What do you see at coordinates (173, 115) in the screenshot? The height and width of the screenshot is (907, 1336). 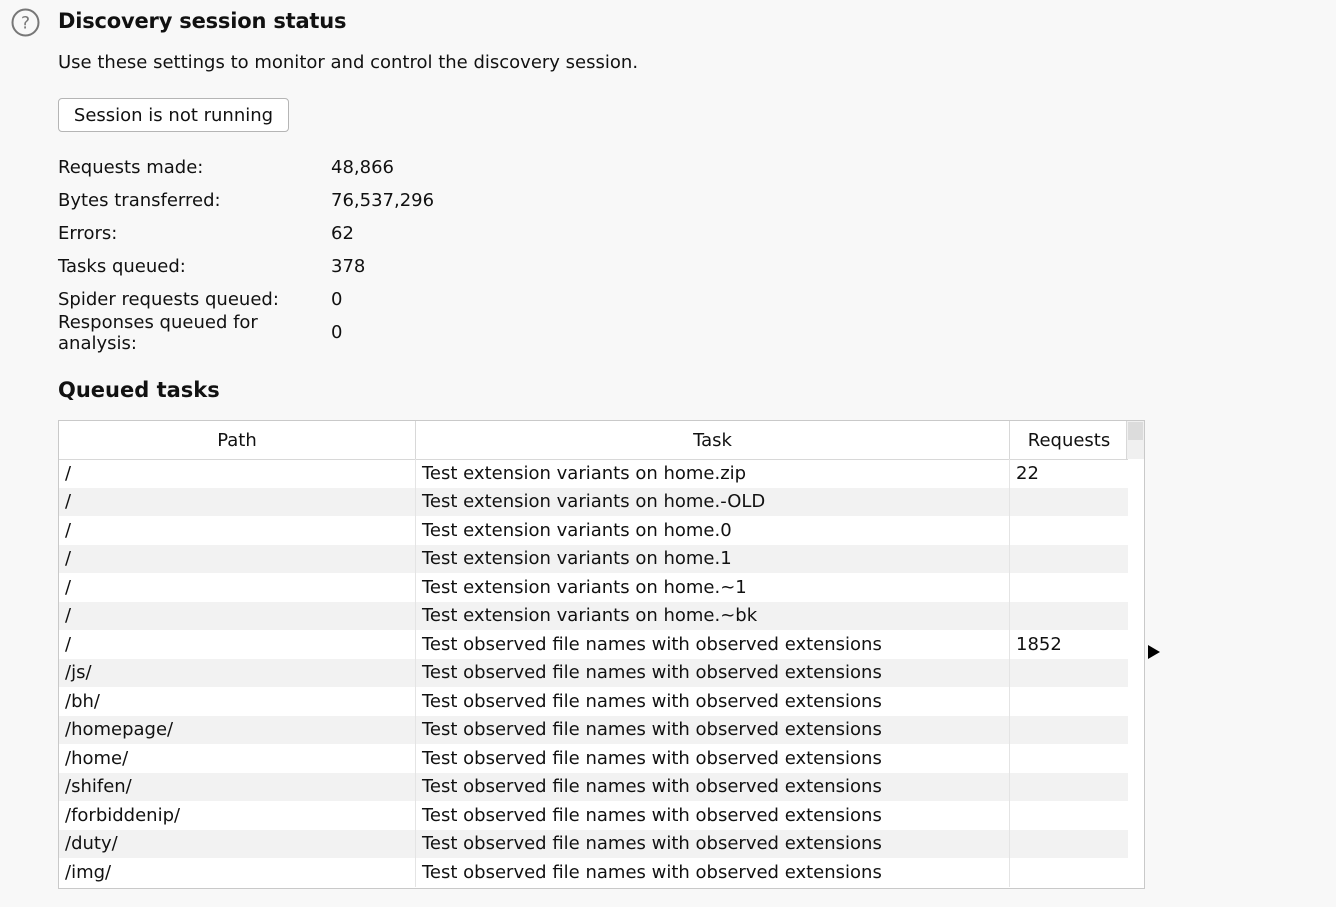 I see `session-status-button: Session is not running` at bounding box center [173, 115].